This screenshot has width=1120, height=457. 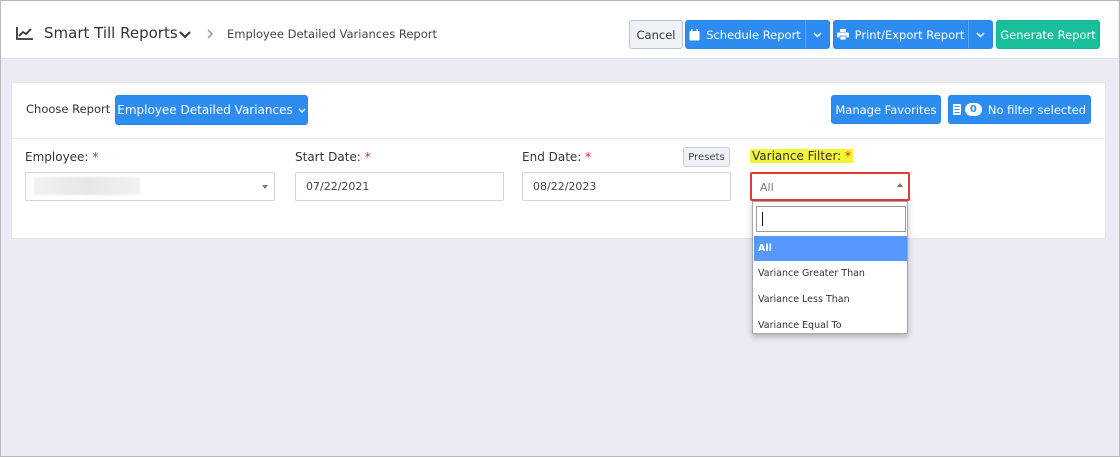 I want to click on employee-label-text: Employee:, so click(x=57, y=157).